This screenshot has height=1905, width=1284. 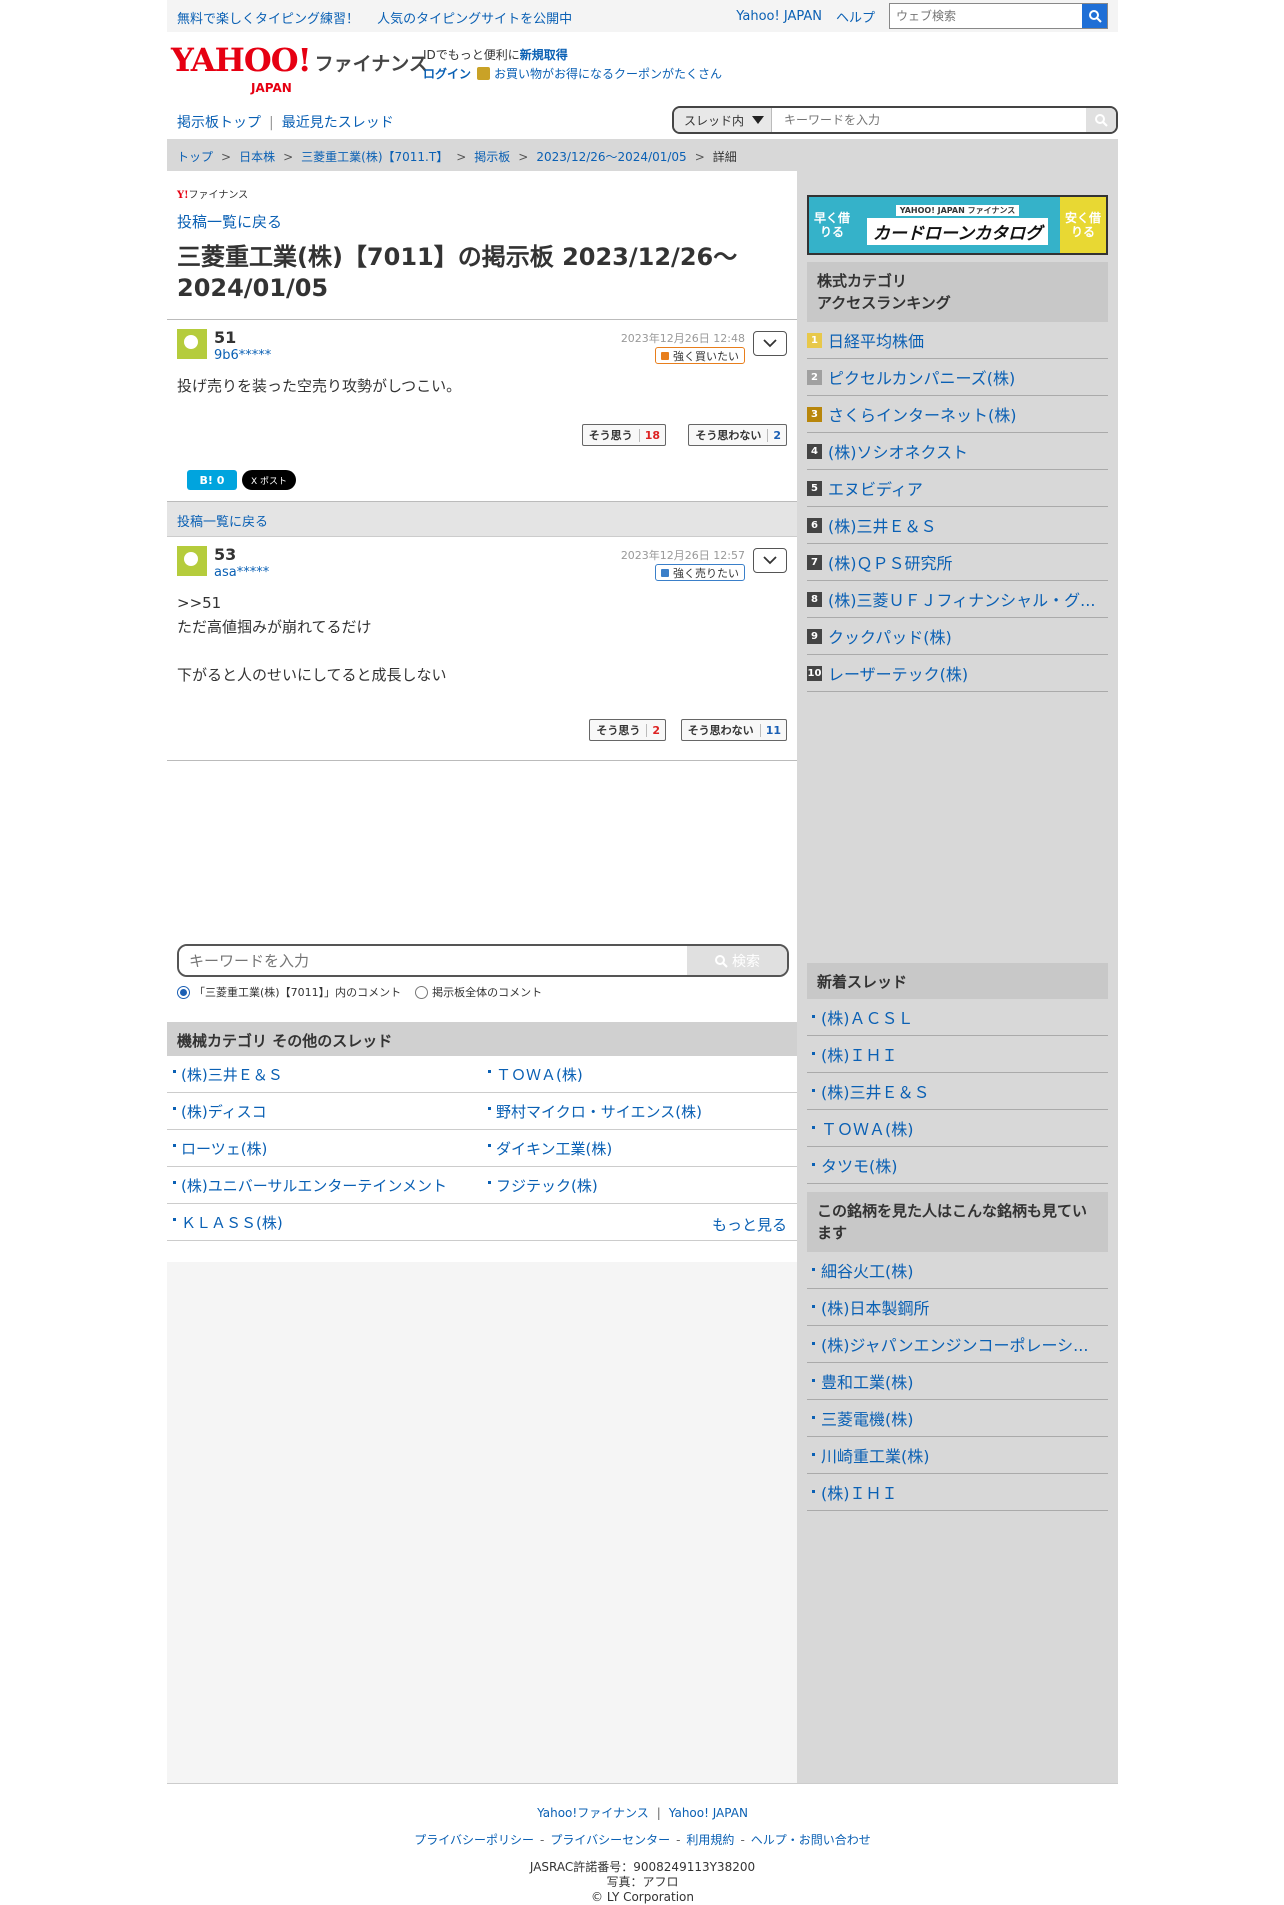 I want to click on coupon-link: お買い物がお得になるクーポンがたくさん, so click(x=608, y=74).